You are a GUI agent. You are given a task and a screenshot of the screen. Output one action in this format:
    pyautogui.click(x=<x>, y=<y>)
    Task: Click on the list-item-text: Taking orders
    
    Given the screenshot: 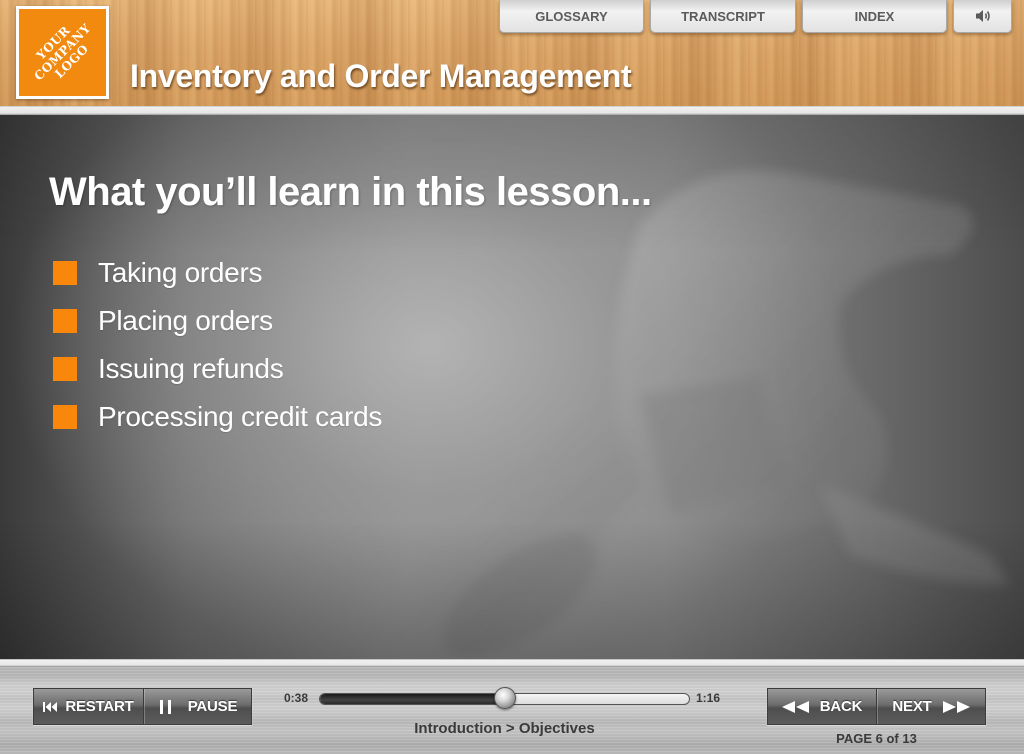 What is the action you would take?
    pyautogui.click(x=180, y=272)
    